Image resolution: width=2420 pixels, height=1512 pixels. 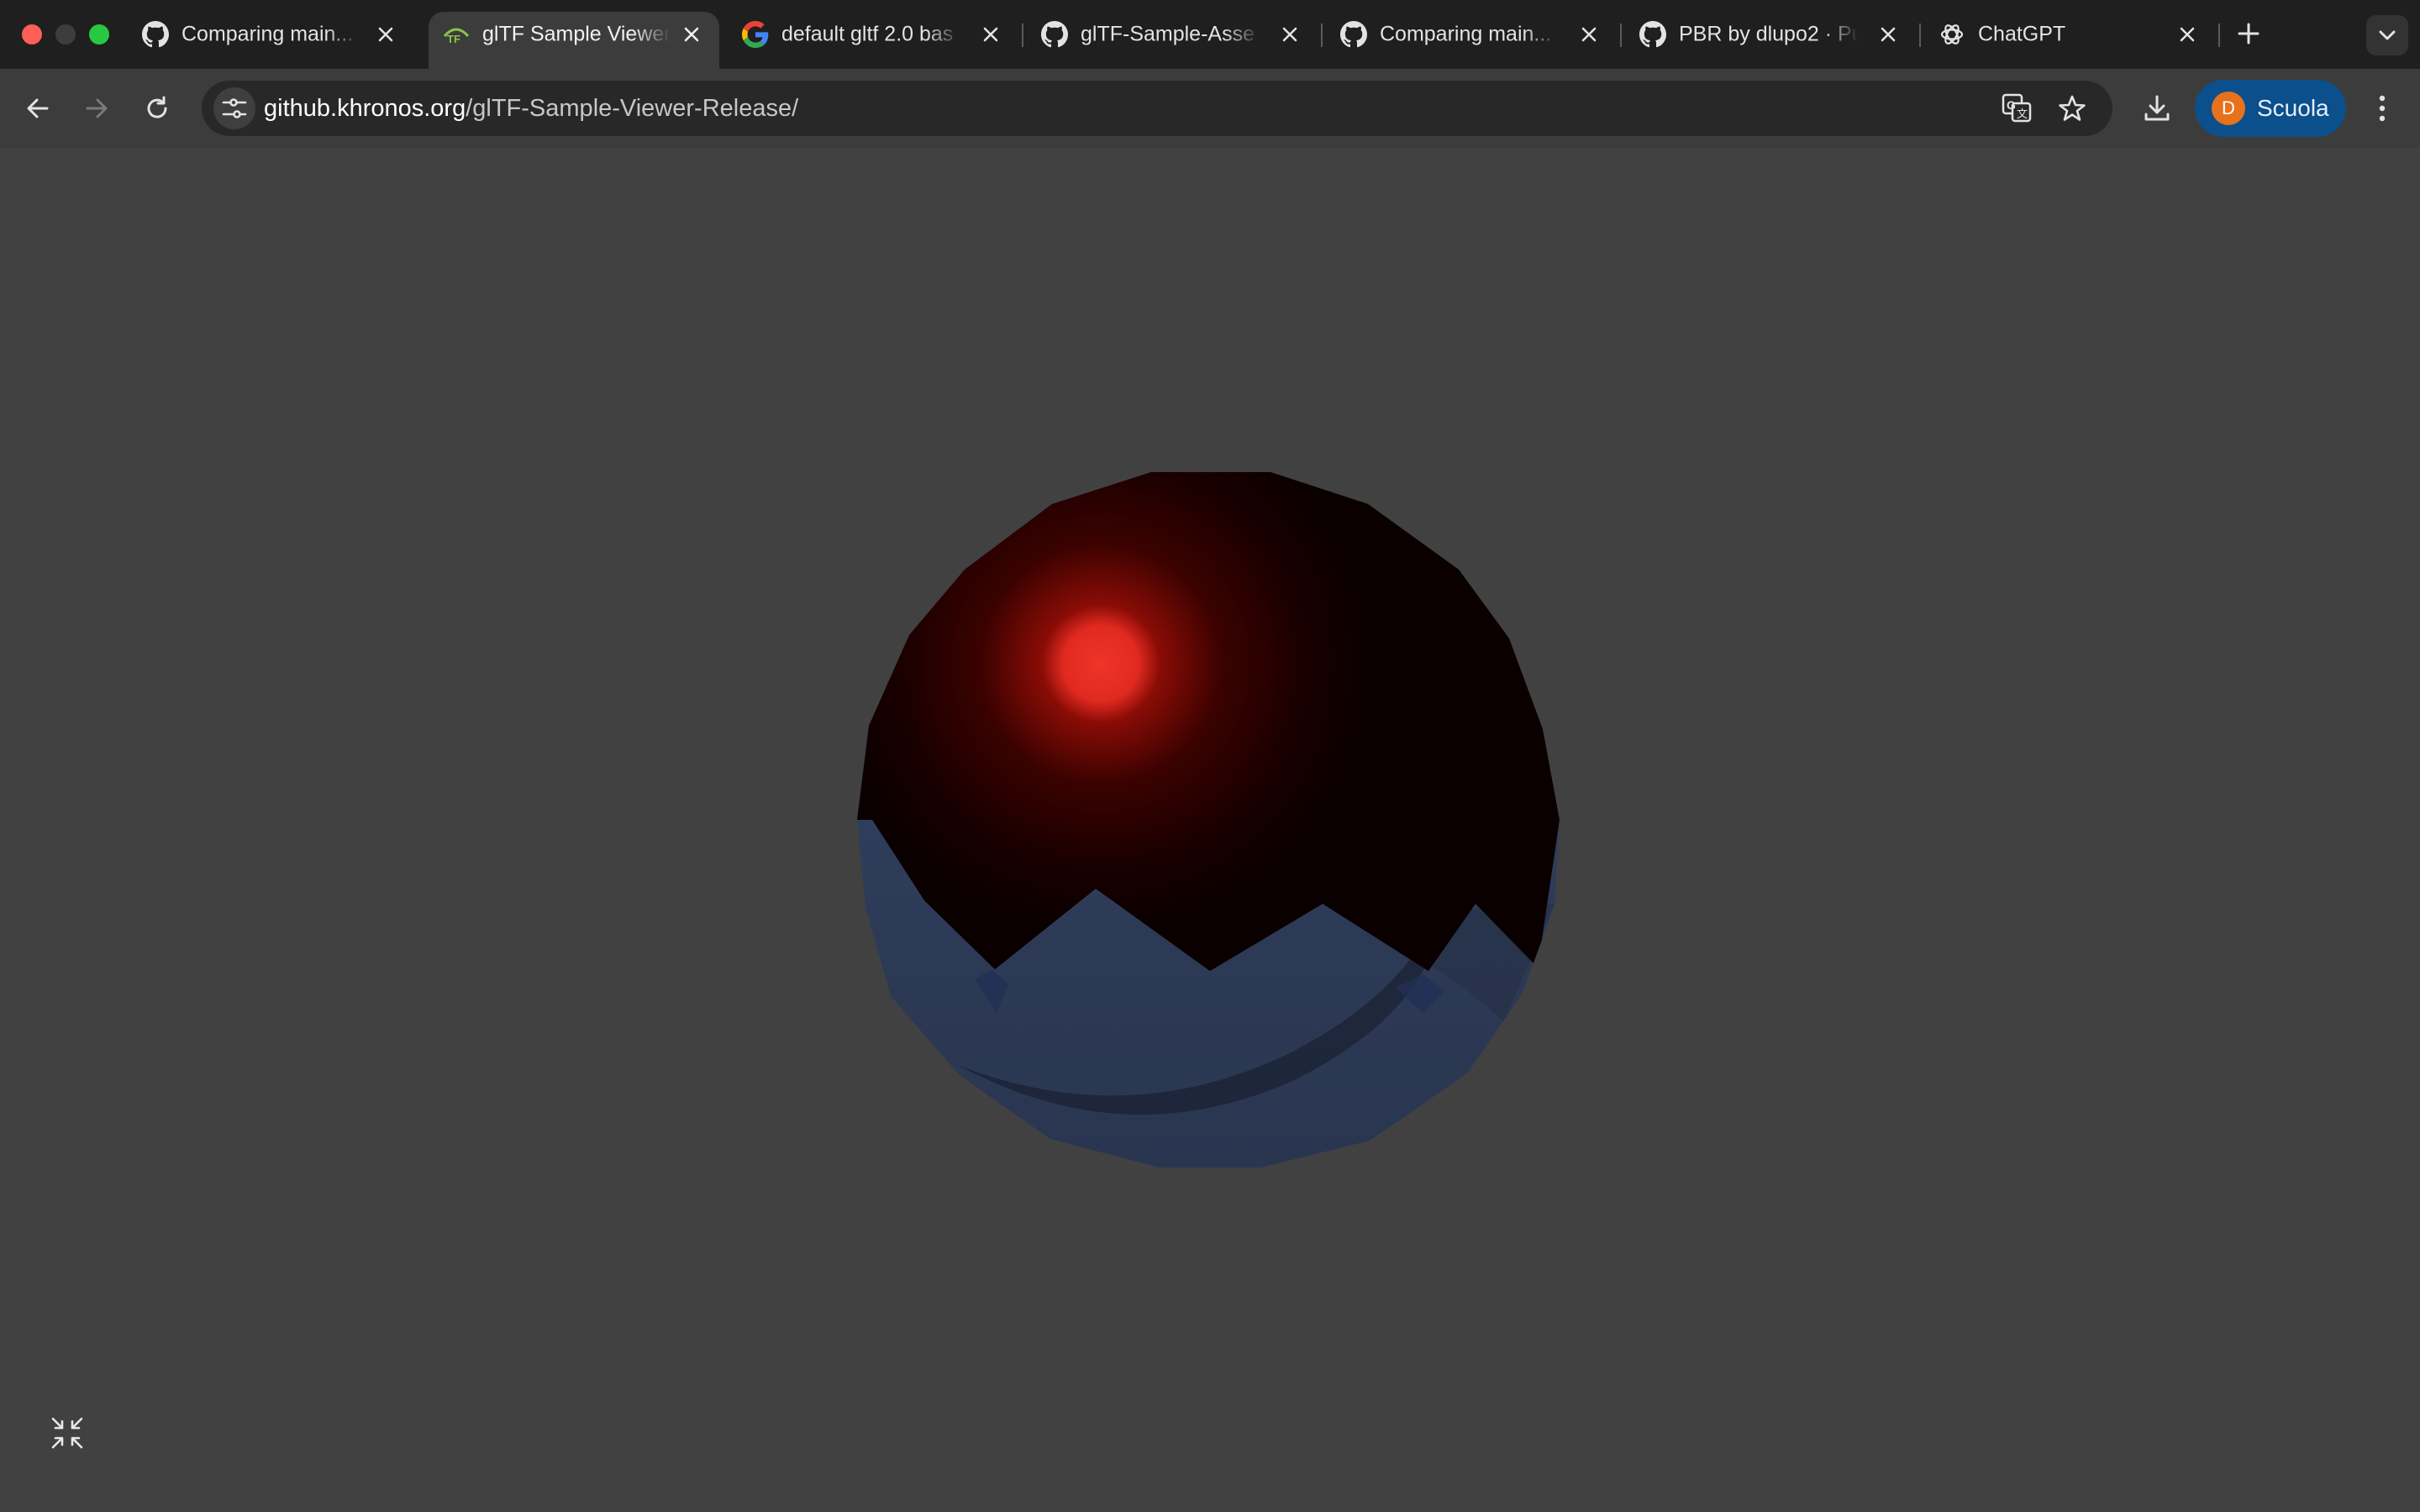 I want to click on translate-icon: G 文, so click(x=2017, y=108).